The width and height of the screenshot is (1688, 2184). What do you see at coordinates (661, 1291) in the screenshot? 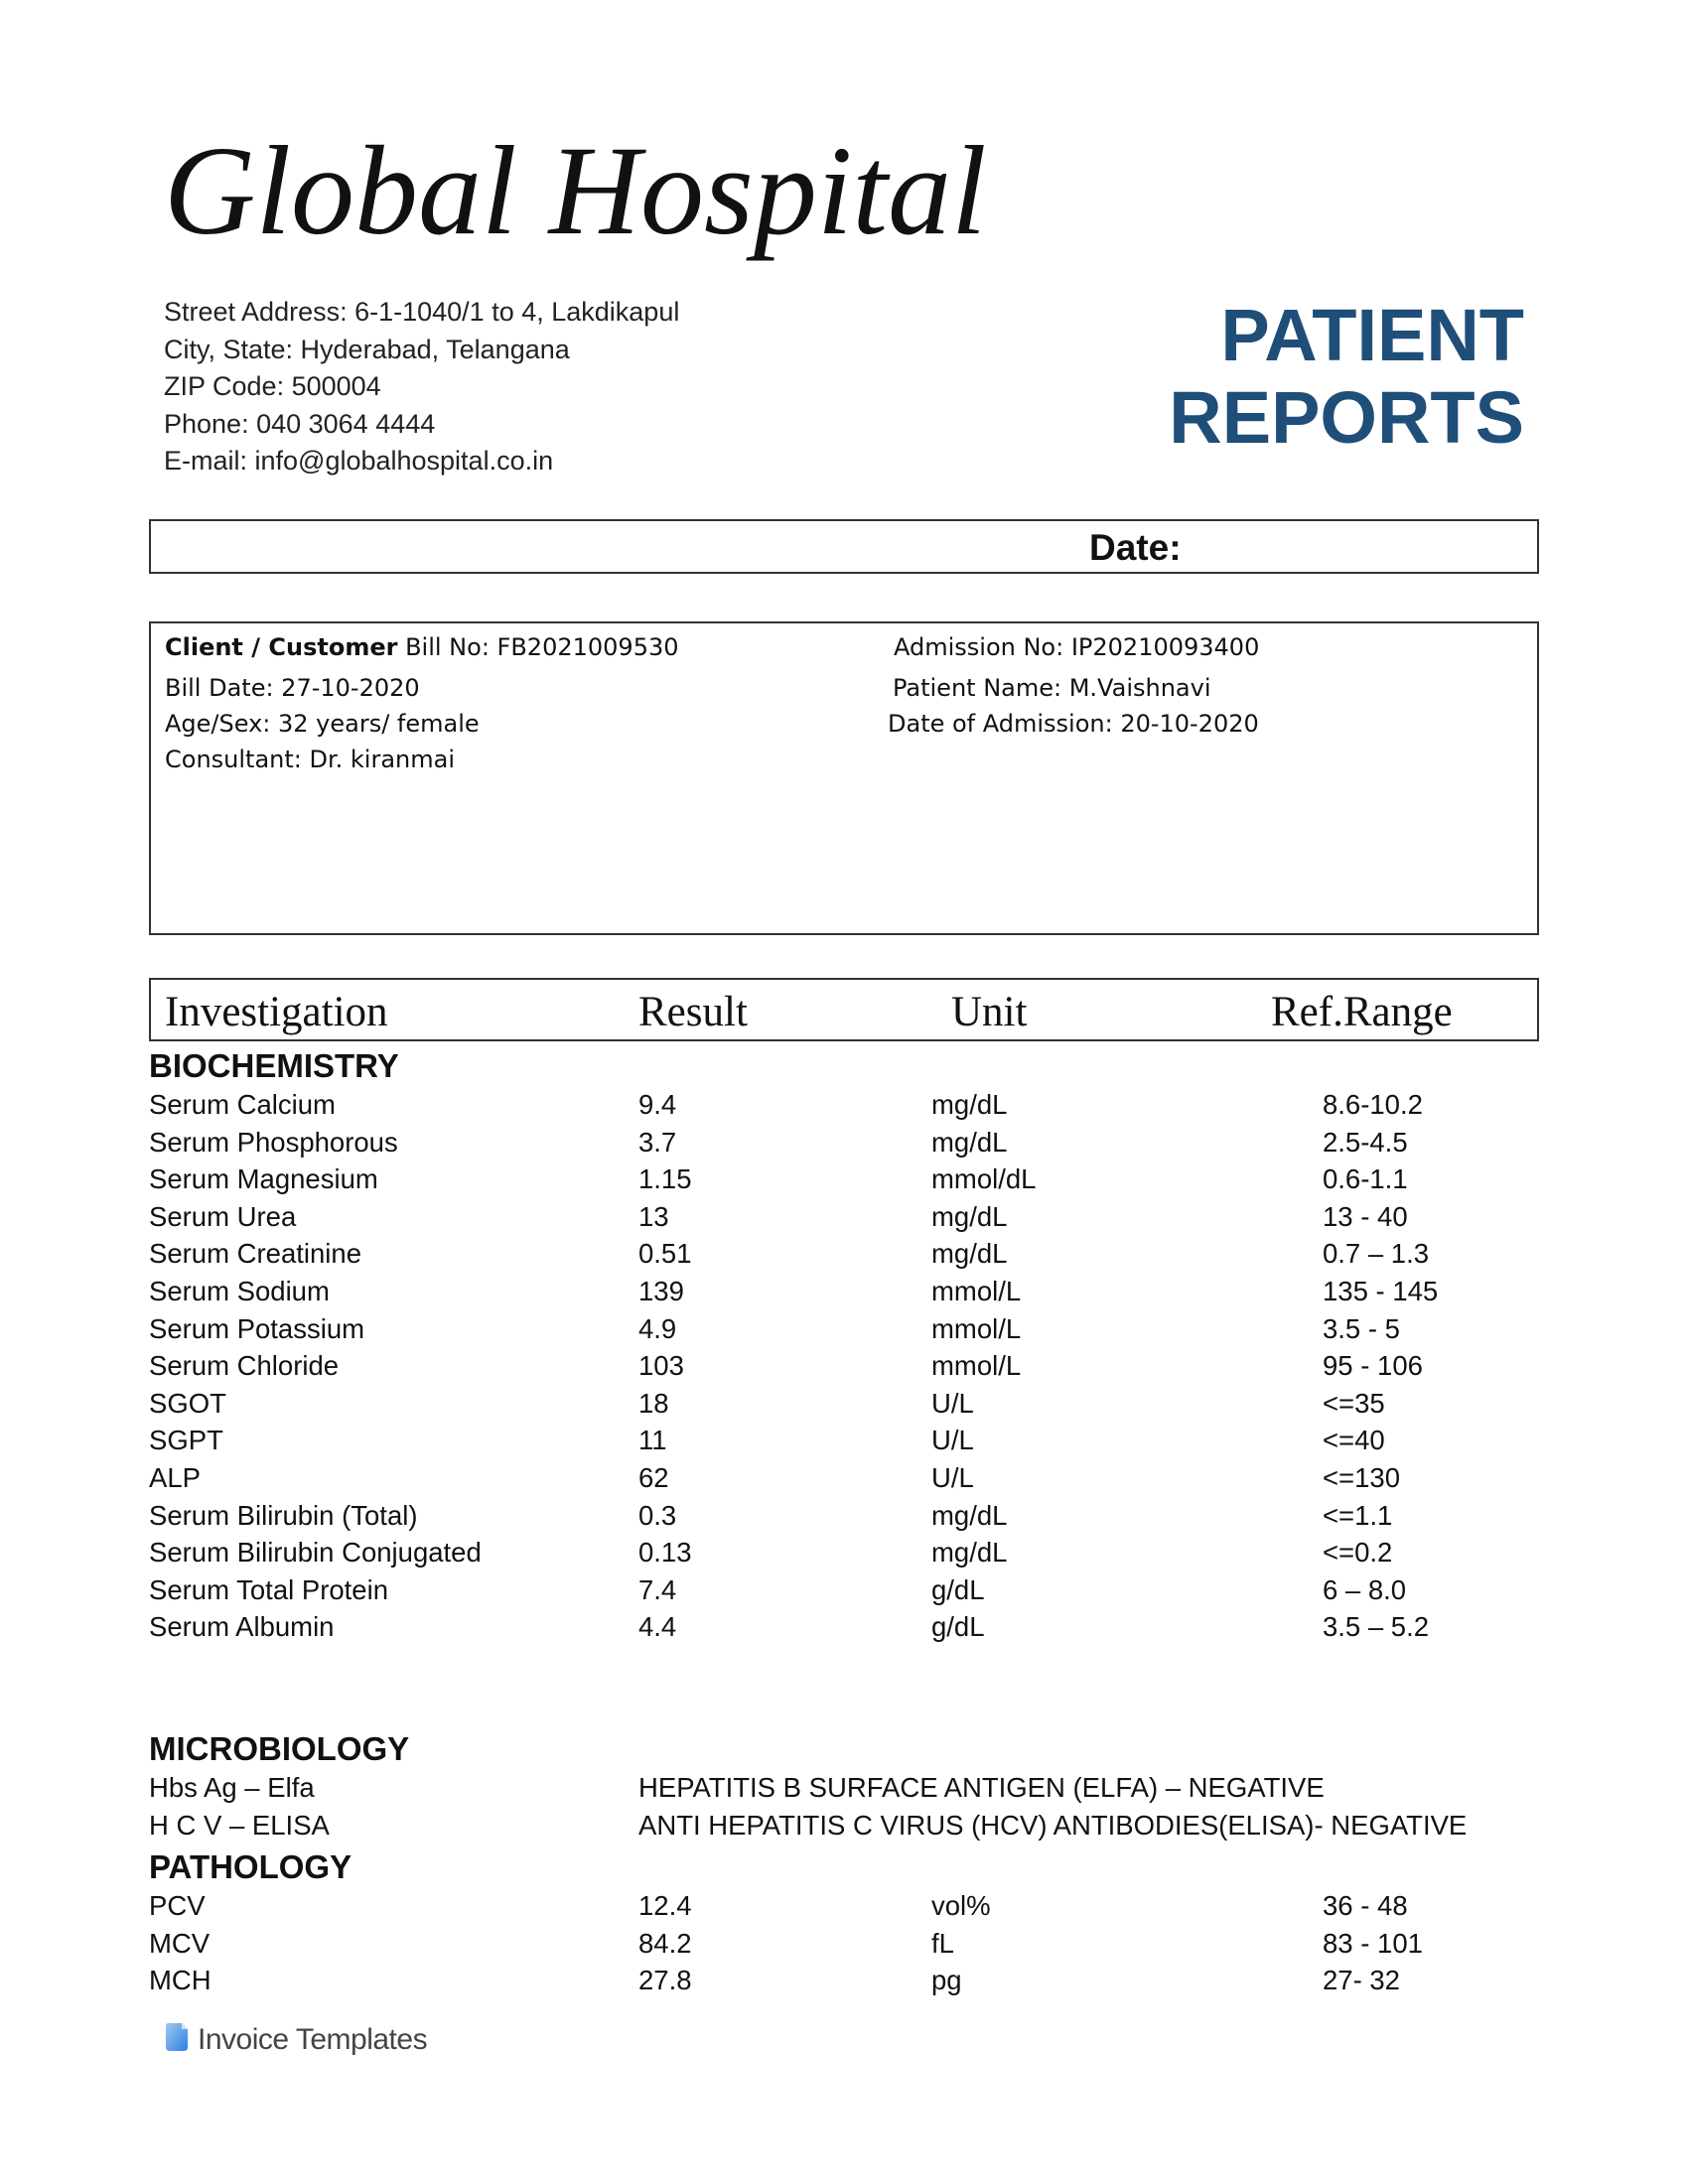
I see `result-value: 139` at bounding box center [661, 1291].